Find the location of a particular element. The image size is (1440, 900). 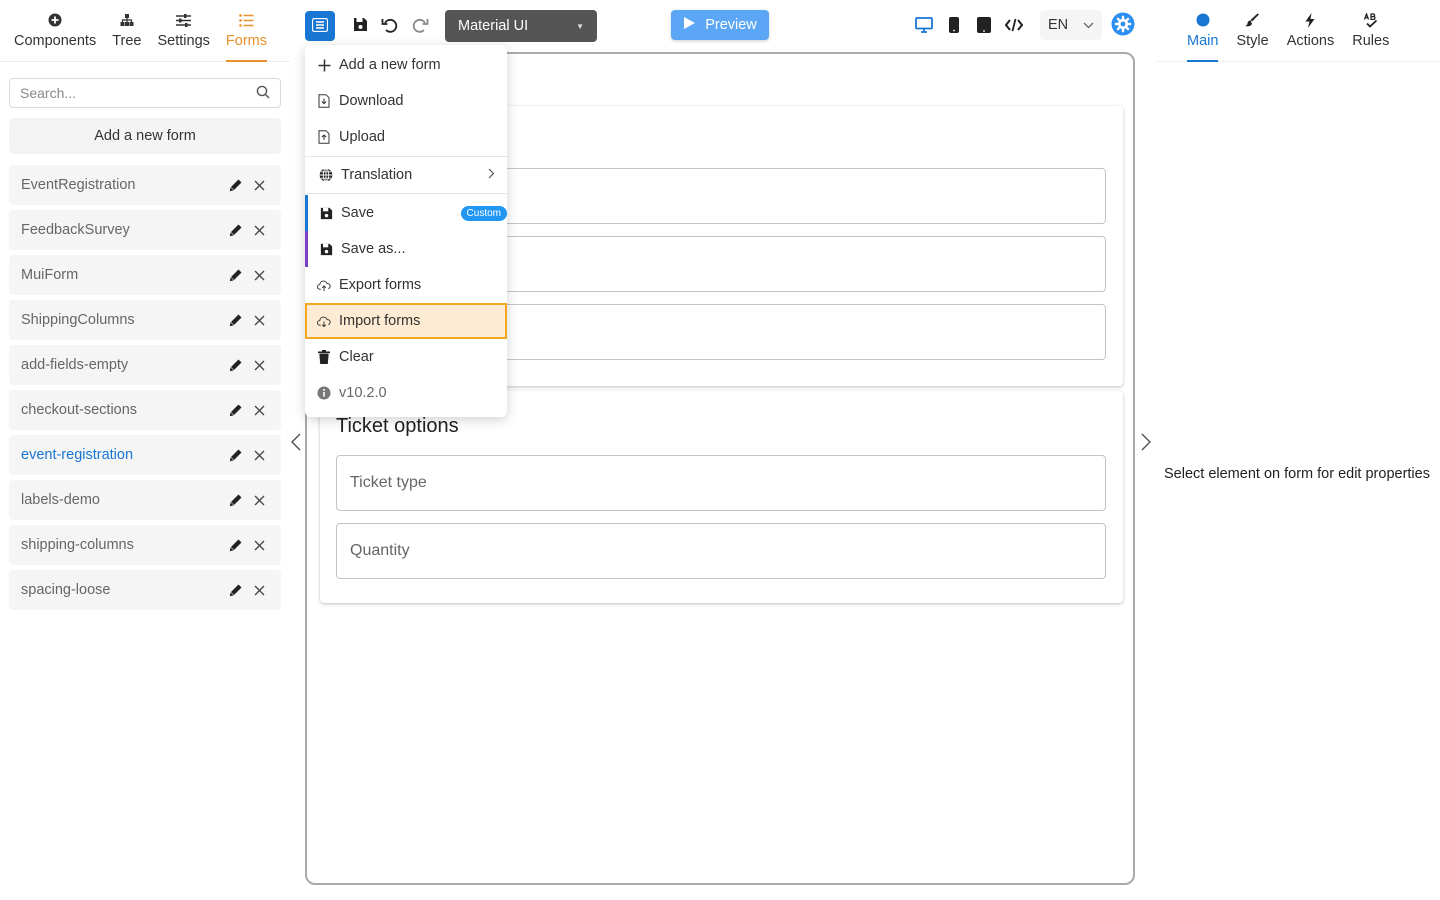

collapse-right-panel-button is located at coordinates (1146, 443).